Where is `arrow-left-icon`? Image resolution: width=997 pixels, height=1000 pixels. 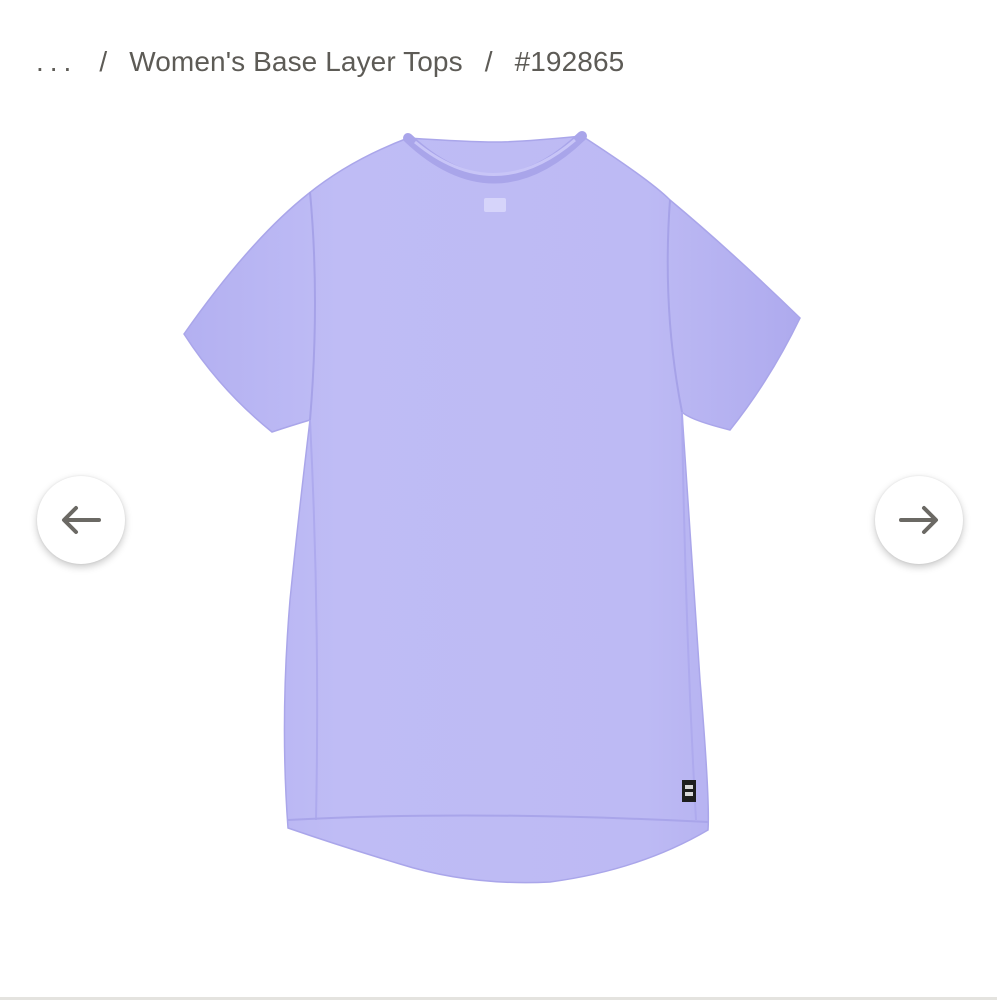
arrow-left-icon is located at coordinates (81, 520).